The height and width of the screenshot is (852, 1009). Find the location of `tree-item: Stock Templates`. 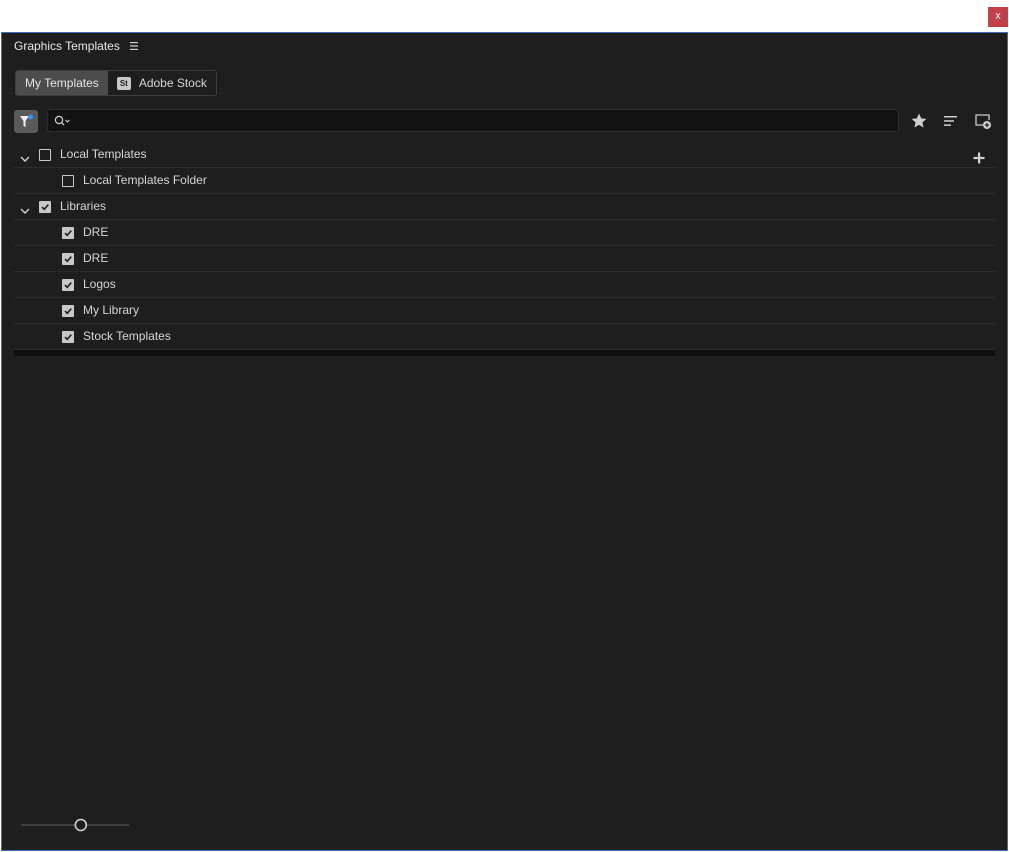

tree-item: Stock Templates is located at coordinates (504, 337).